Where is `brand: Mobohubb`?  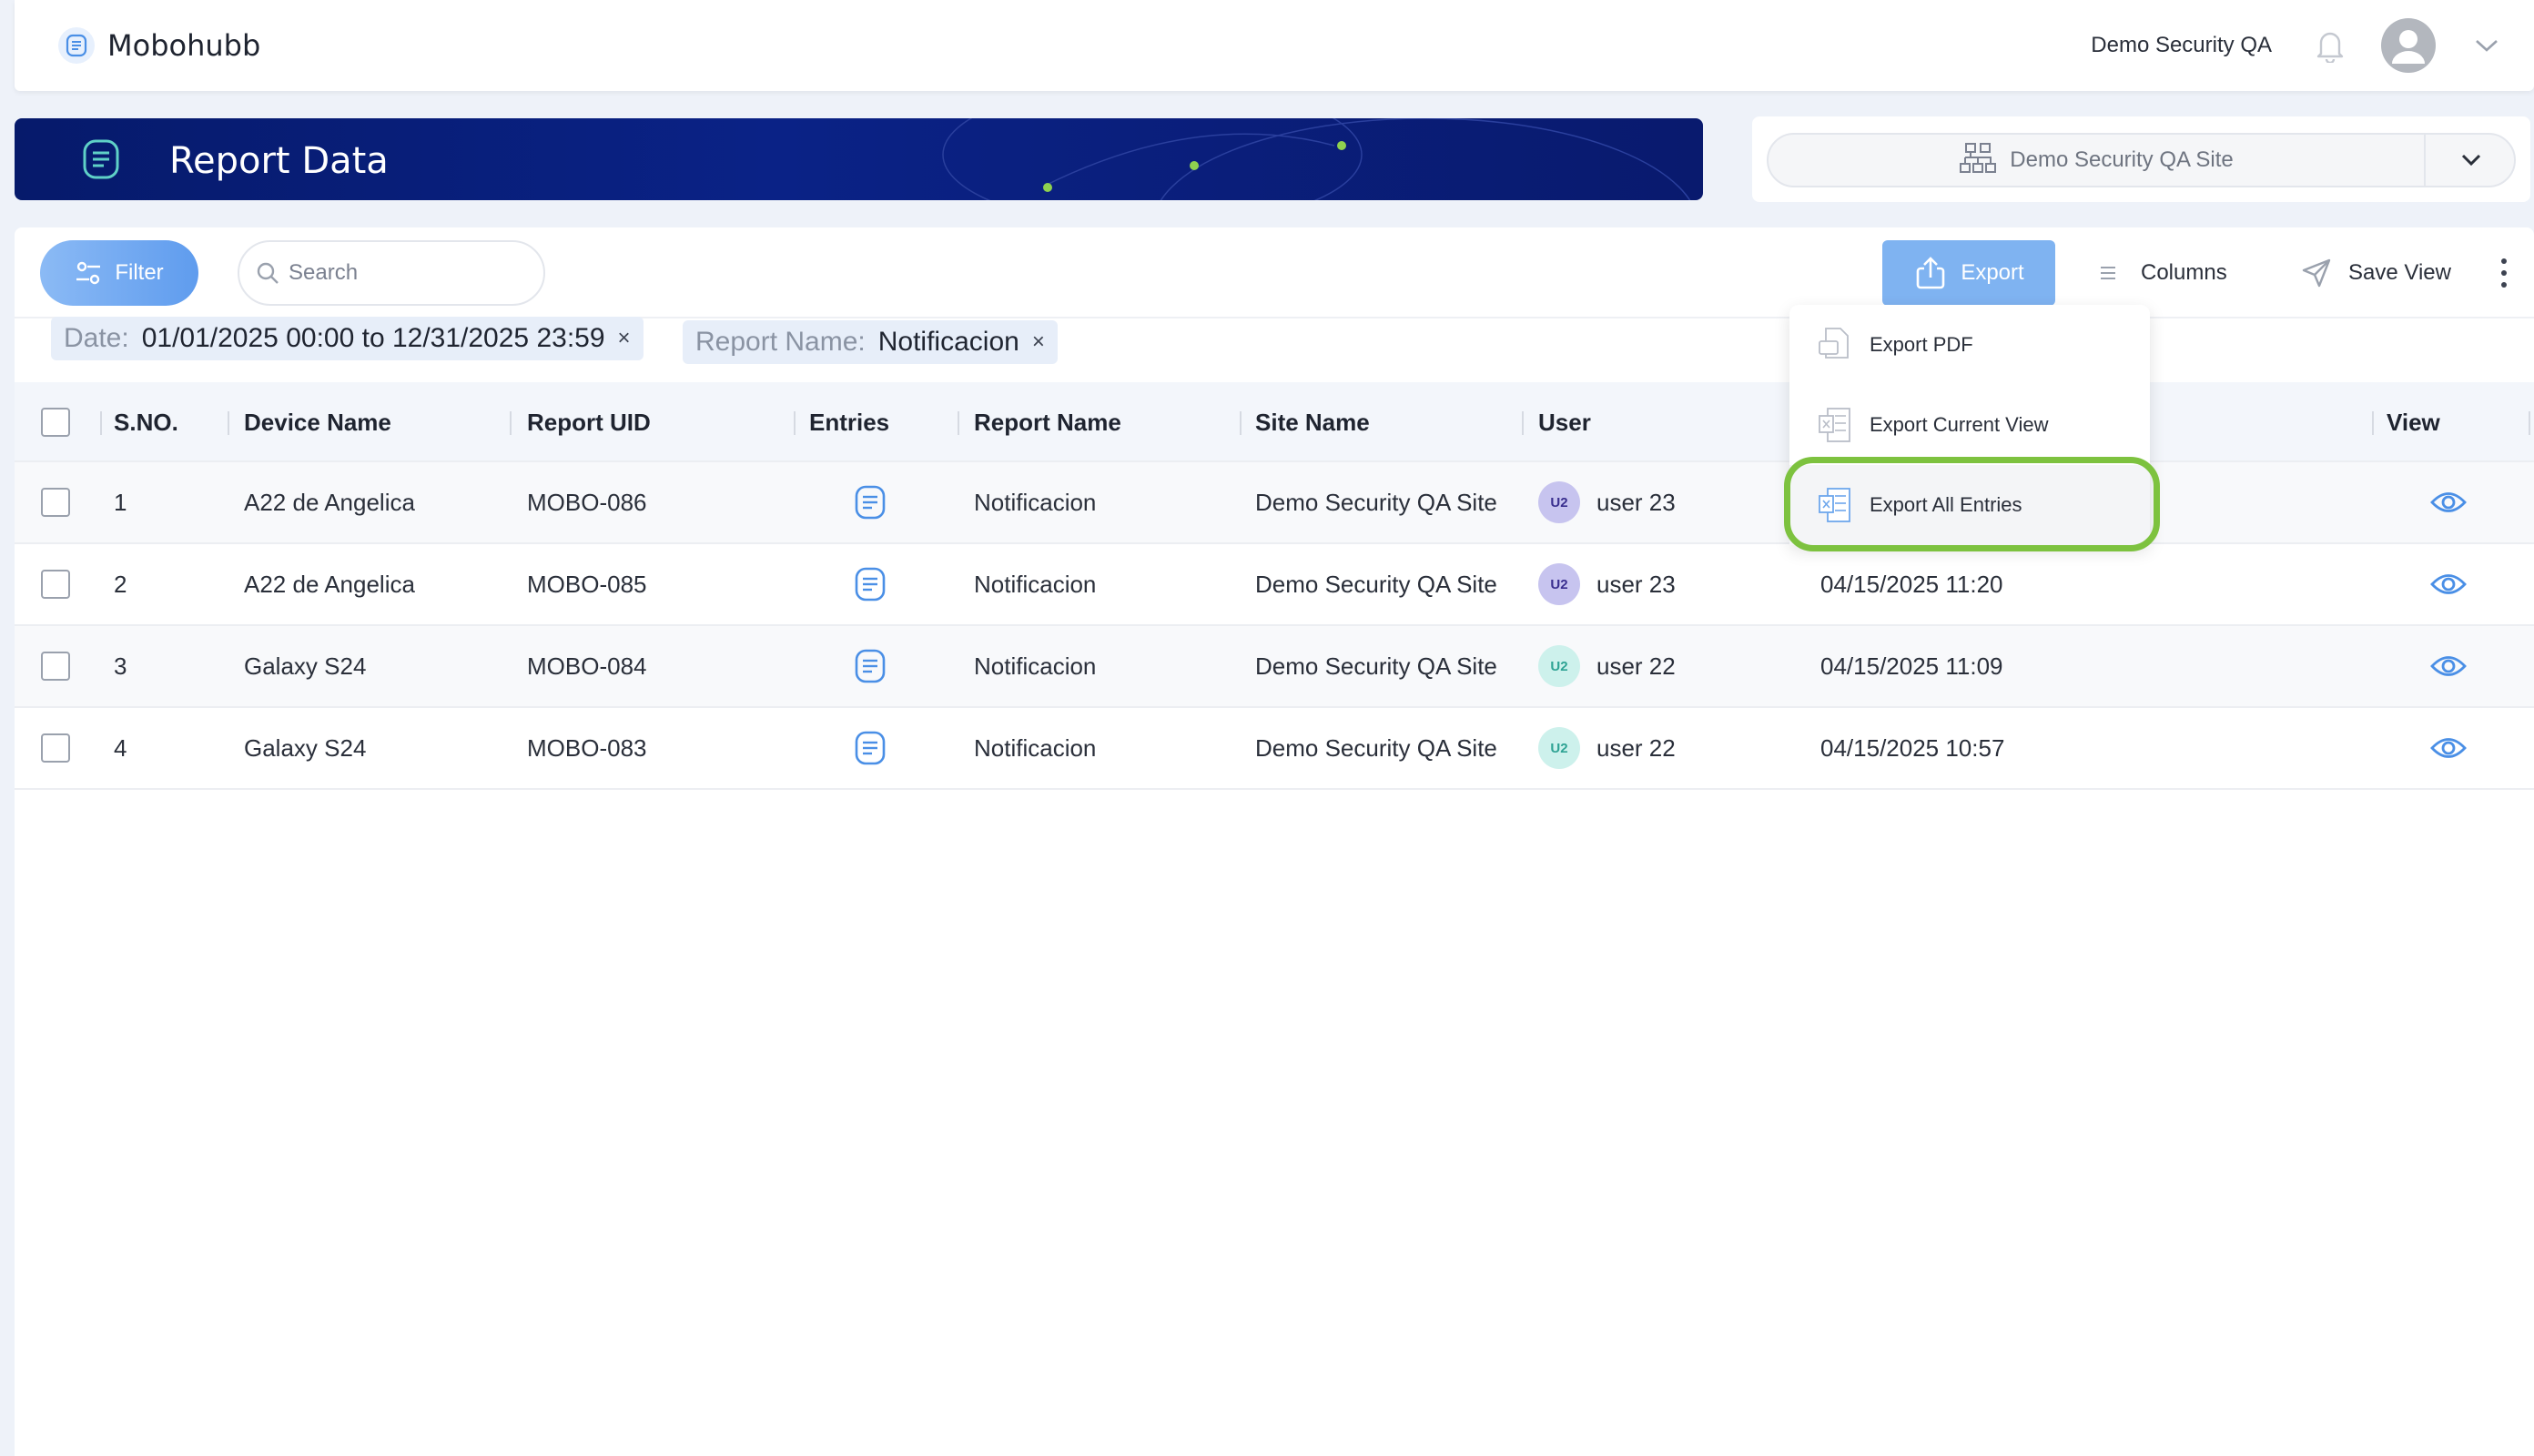
brand: Mobohubb is located at coordinates (159, 46).